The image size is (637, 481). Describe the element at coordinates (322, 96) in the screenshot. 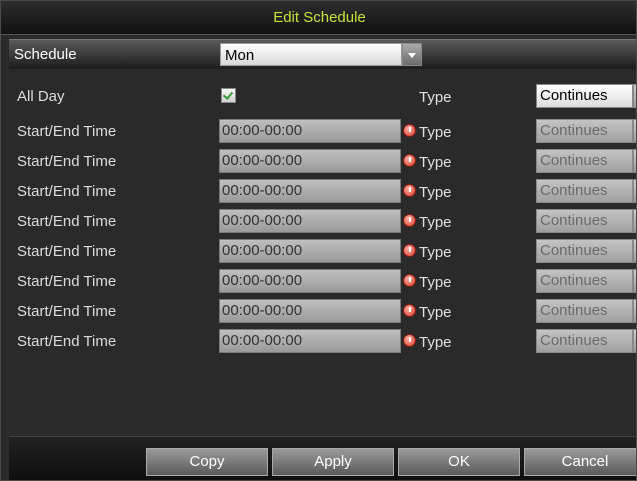

I see `all-day-row: All Day Type Continues` at that location.